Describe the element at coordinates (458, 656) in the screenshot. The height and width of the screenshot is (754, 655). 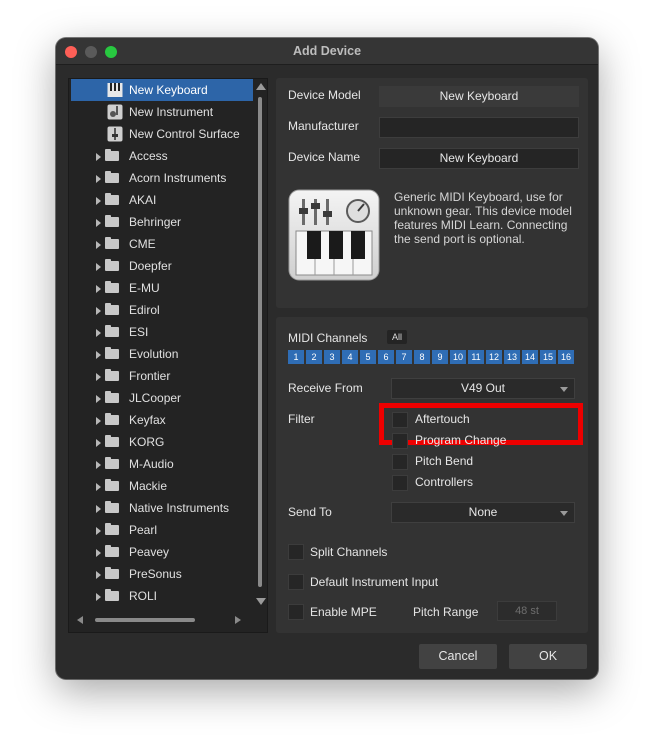
I see `cancel-button: Cancel` at that location.